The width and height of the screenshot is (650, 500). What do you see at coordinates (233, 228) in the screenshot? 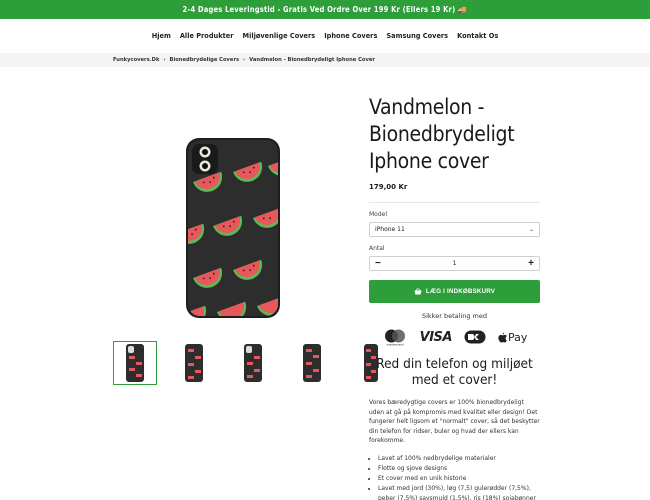
I see `product-image` at bounding box center [233, 228].